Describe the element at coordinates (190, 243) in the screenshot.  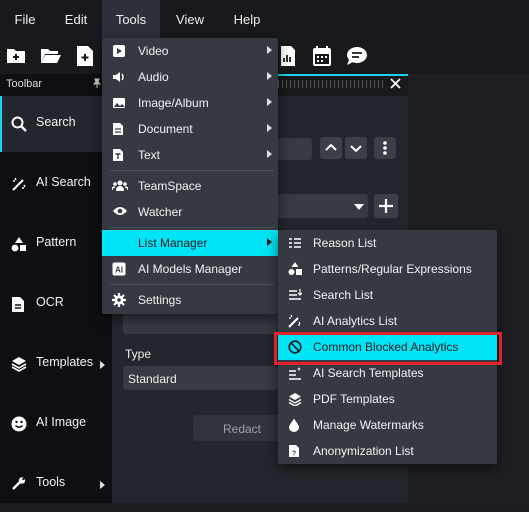
I see `menu-item-list-manager: List Manager` at that location.